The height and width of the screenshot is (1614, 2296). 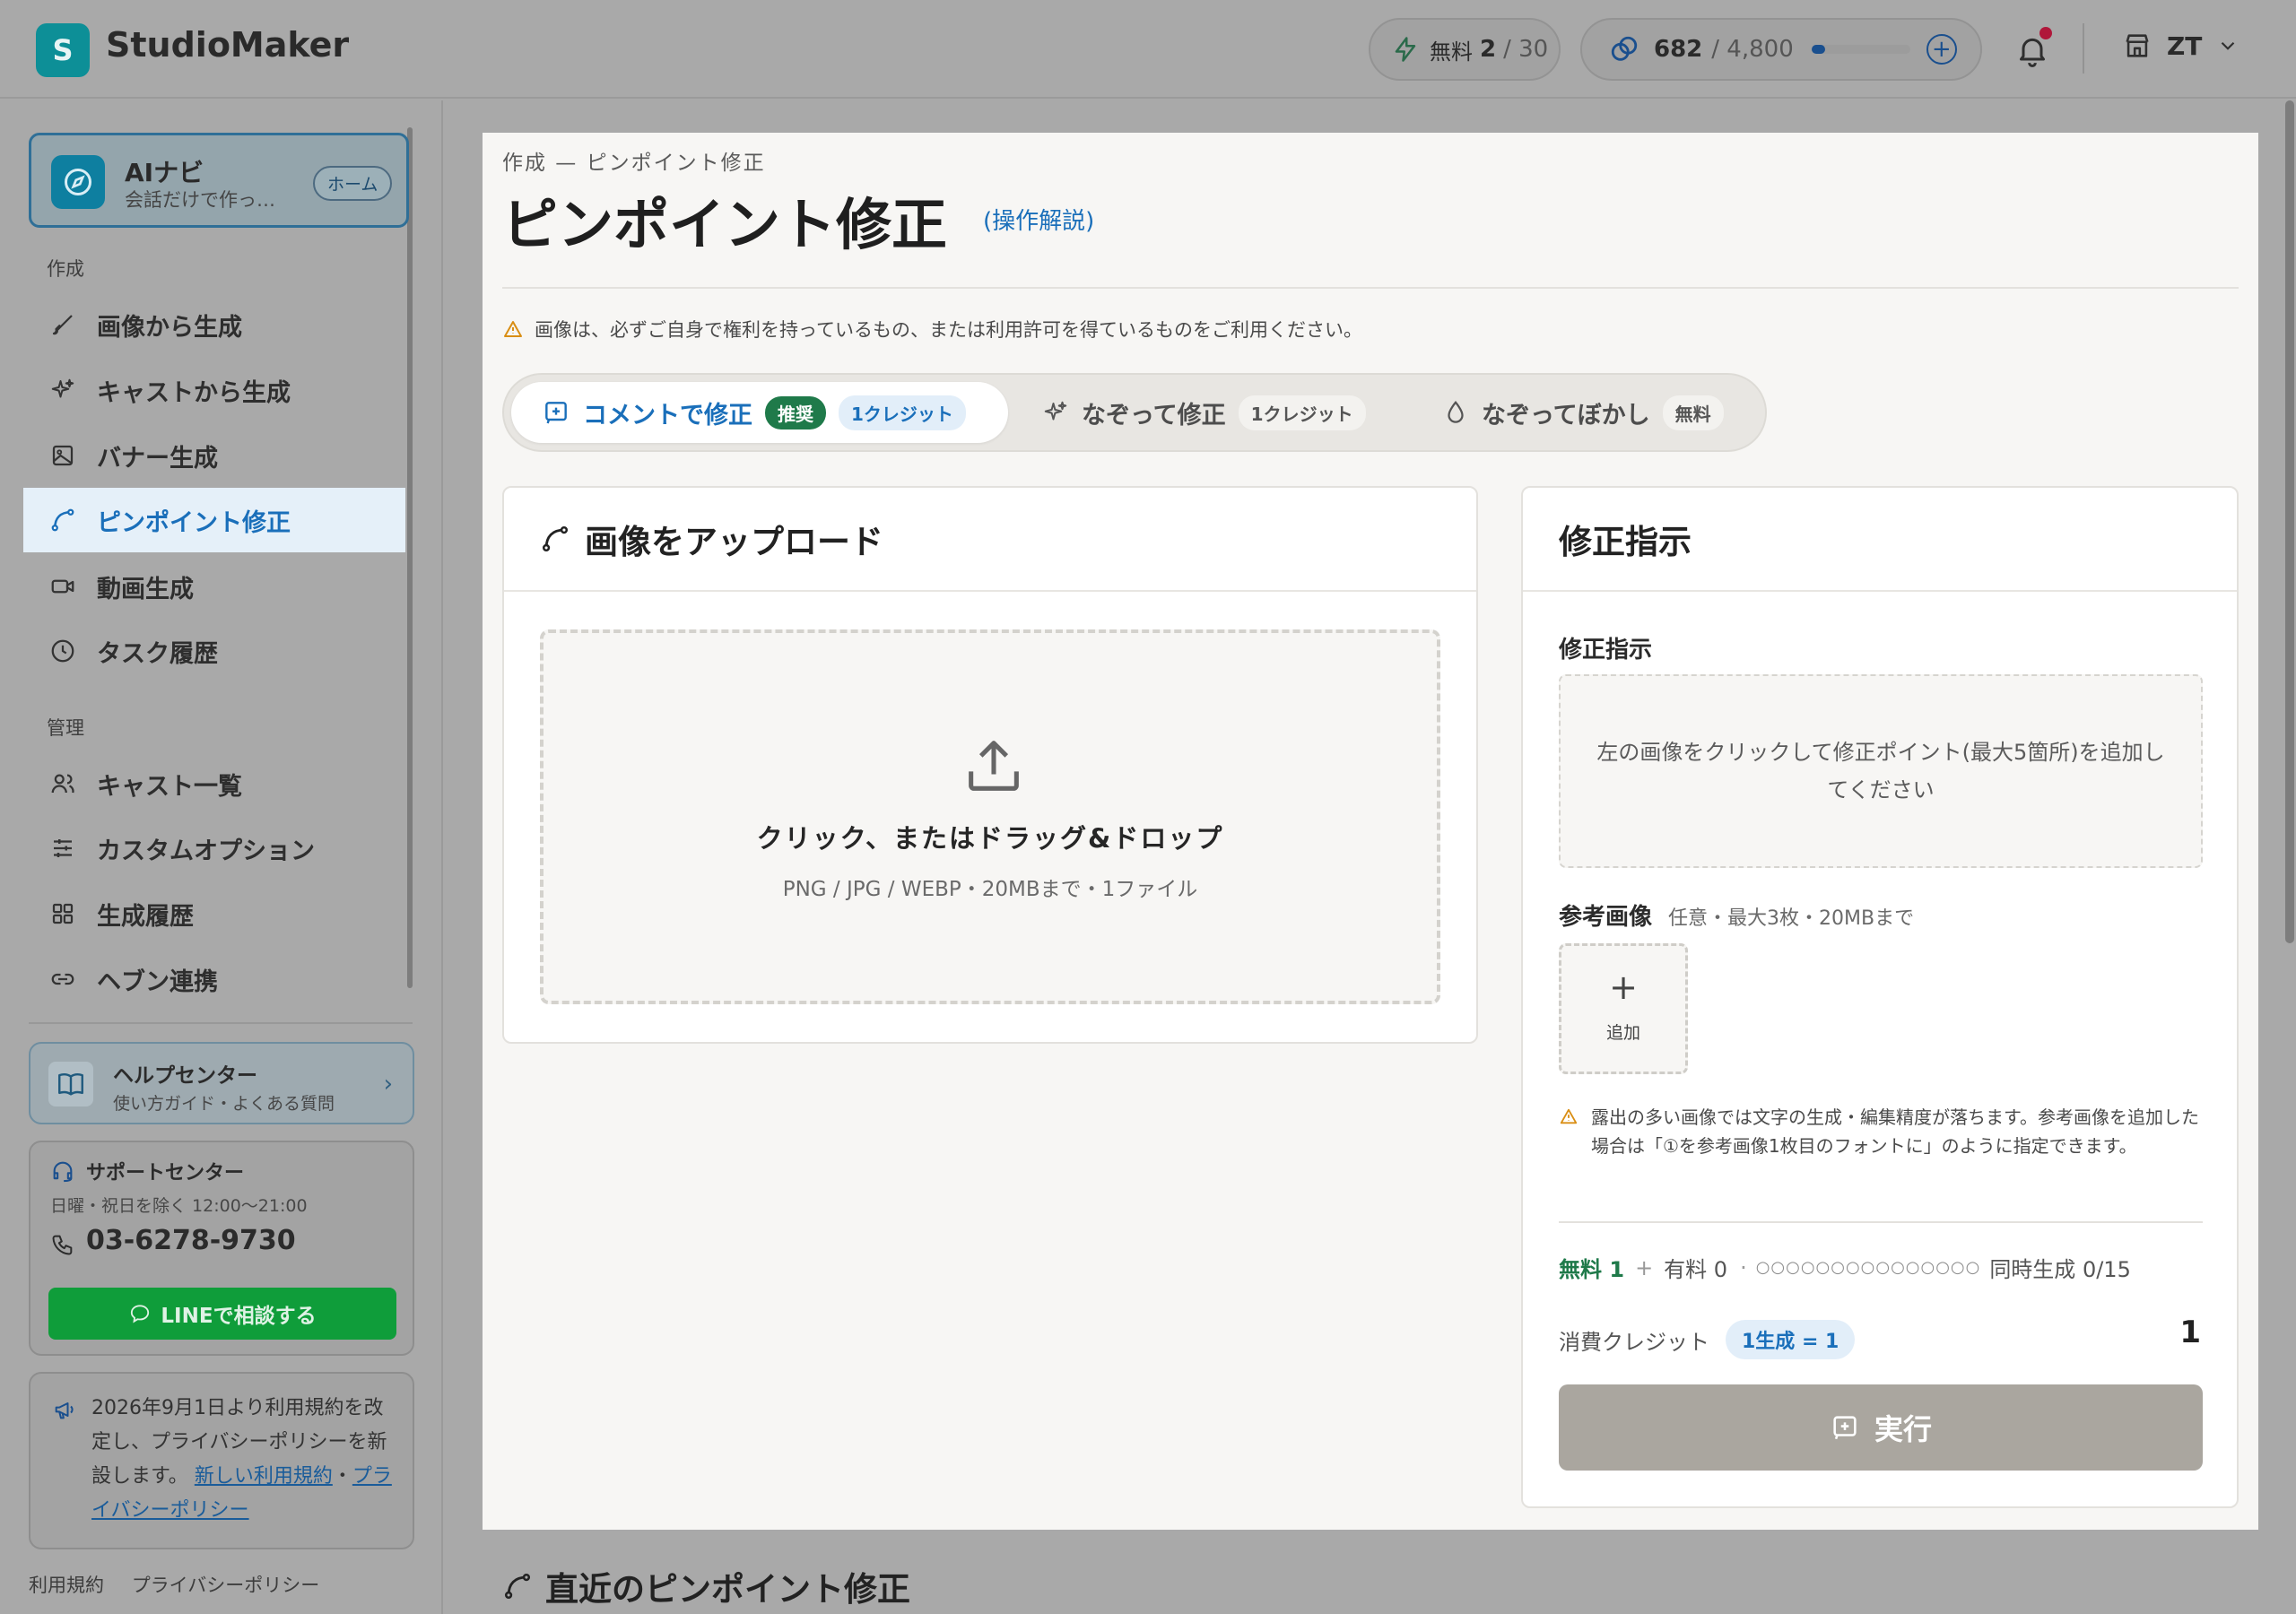 I want to click on run-label: 実行, so click(x=1903, y=1429).